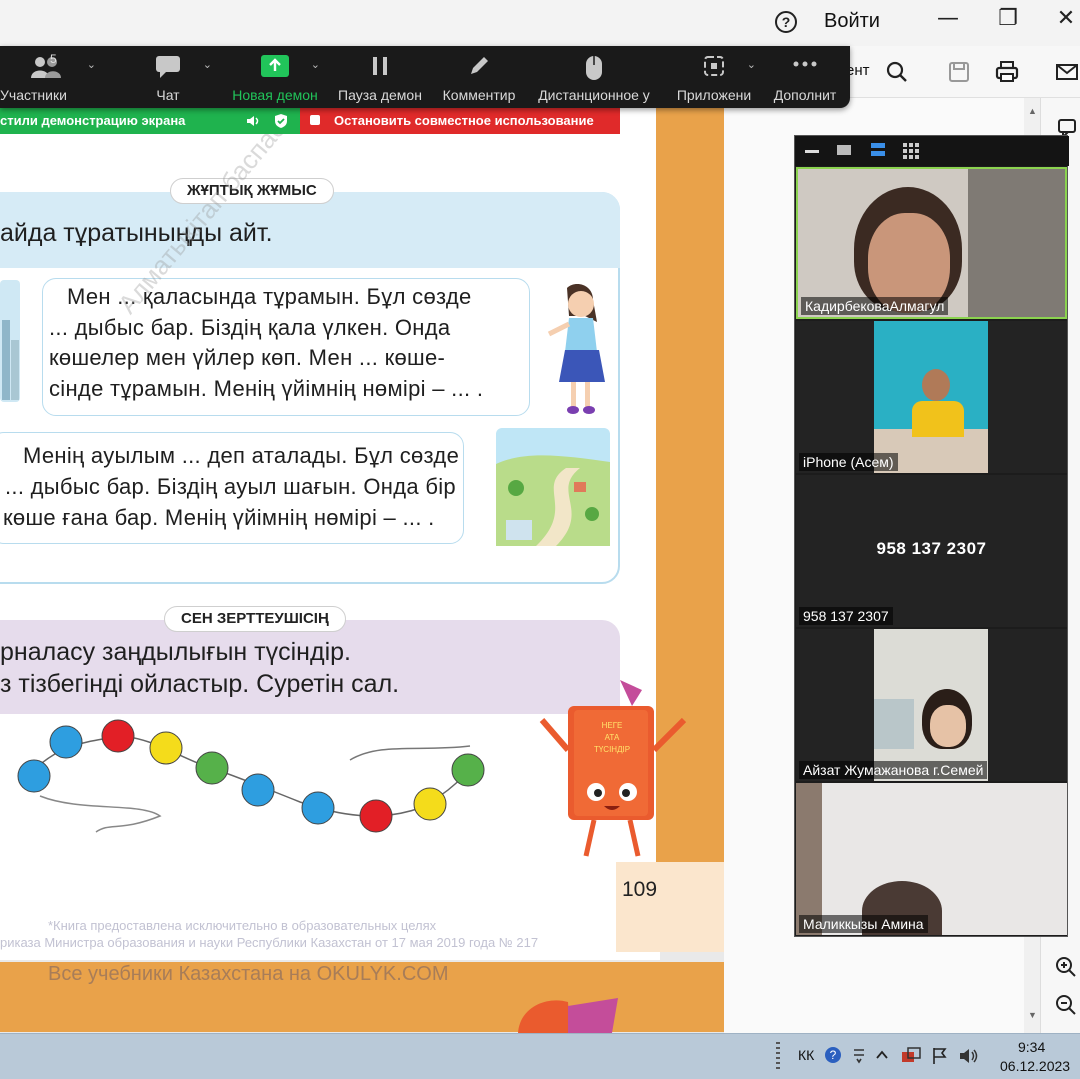 This screenshot has height=1079, width=1080. I want to click on participant-tile: КадирбековаАлмагул, so click(931, 243).